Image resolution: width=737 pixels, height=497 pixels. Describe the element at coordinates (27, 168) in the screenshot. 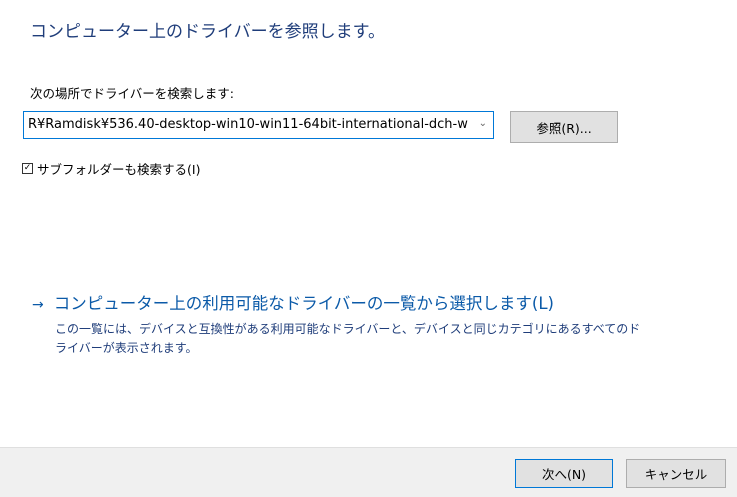

I see `include-subfolders-checkbox: ✓` at that location.